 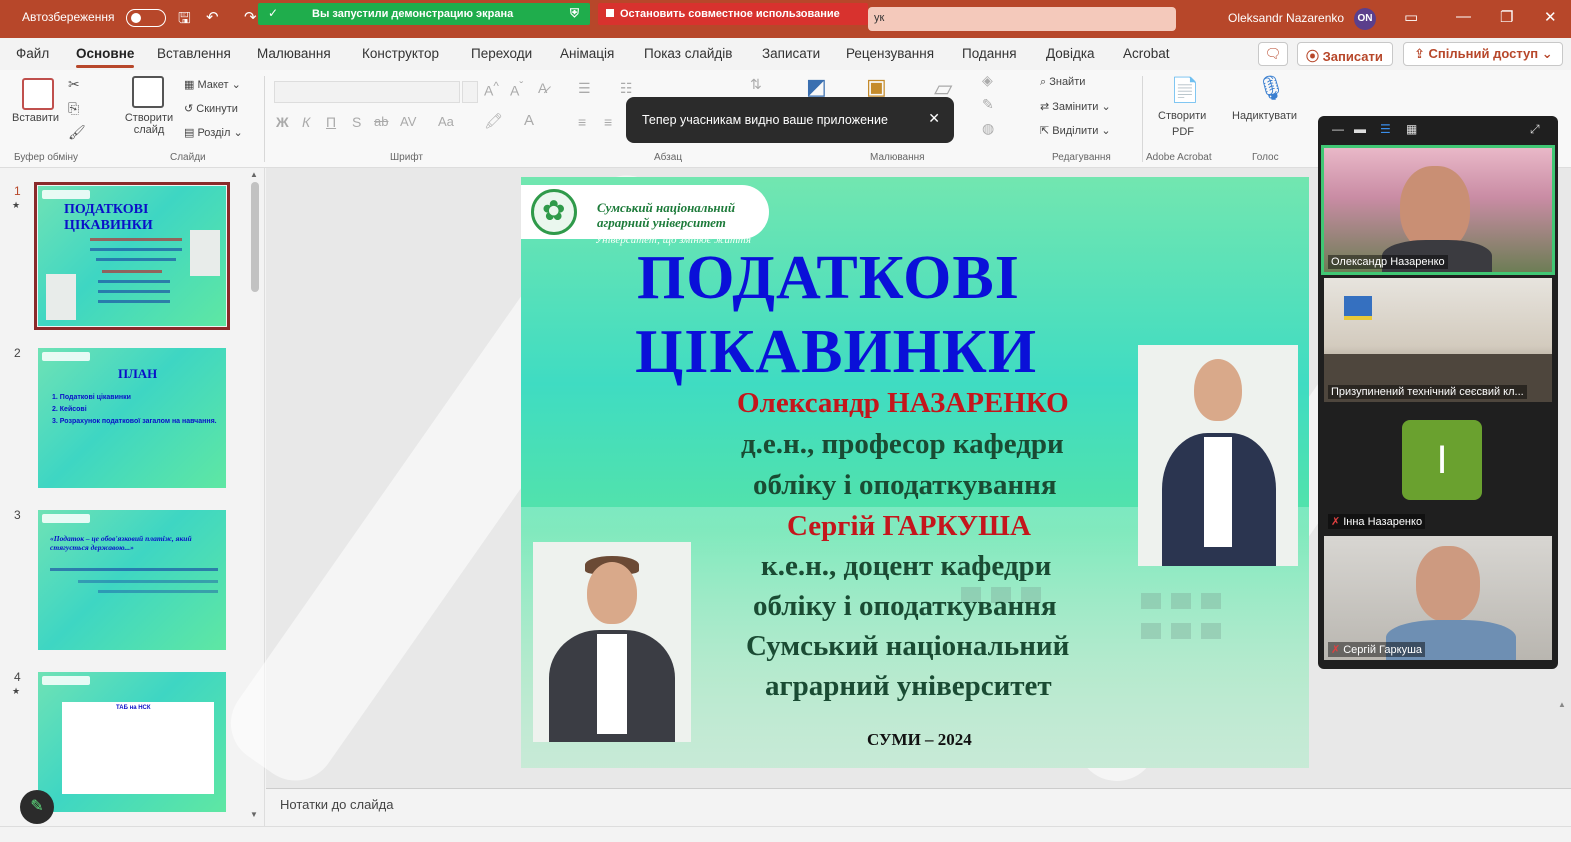 I want to click on char-spacing-icon: AV, so click(x=408, y=121).